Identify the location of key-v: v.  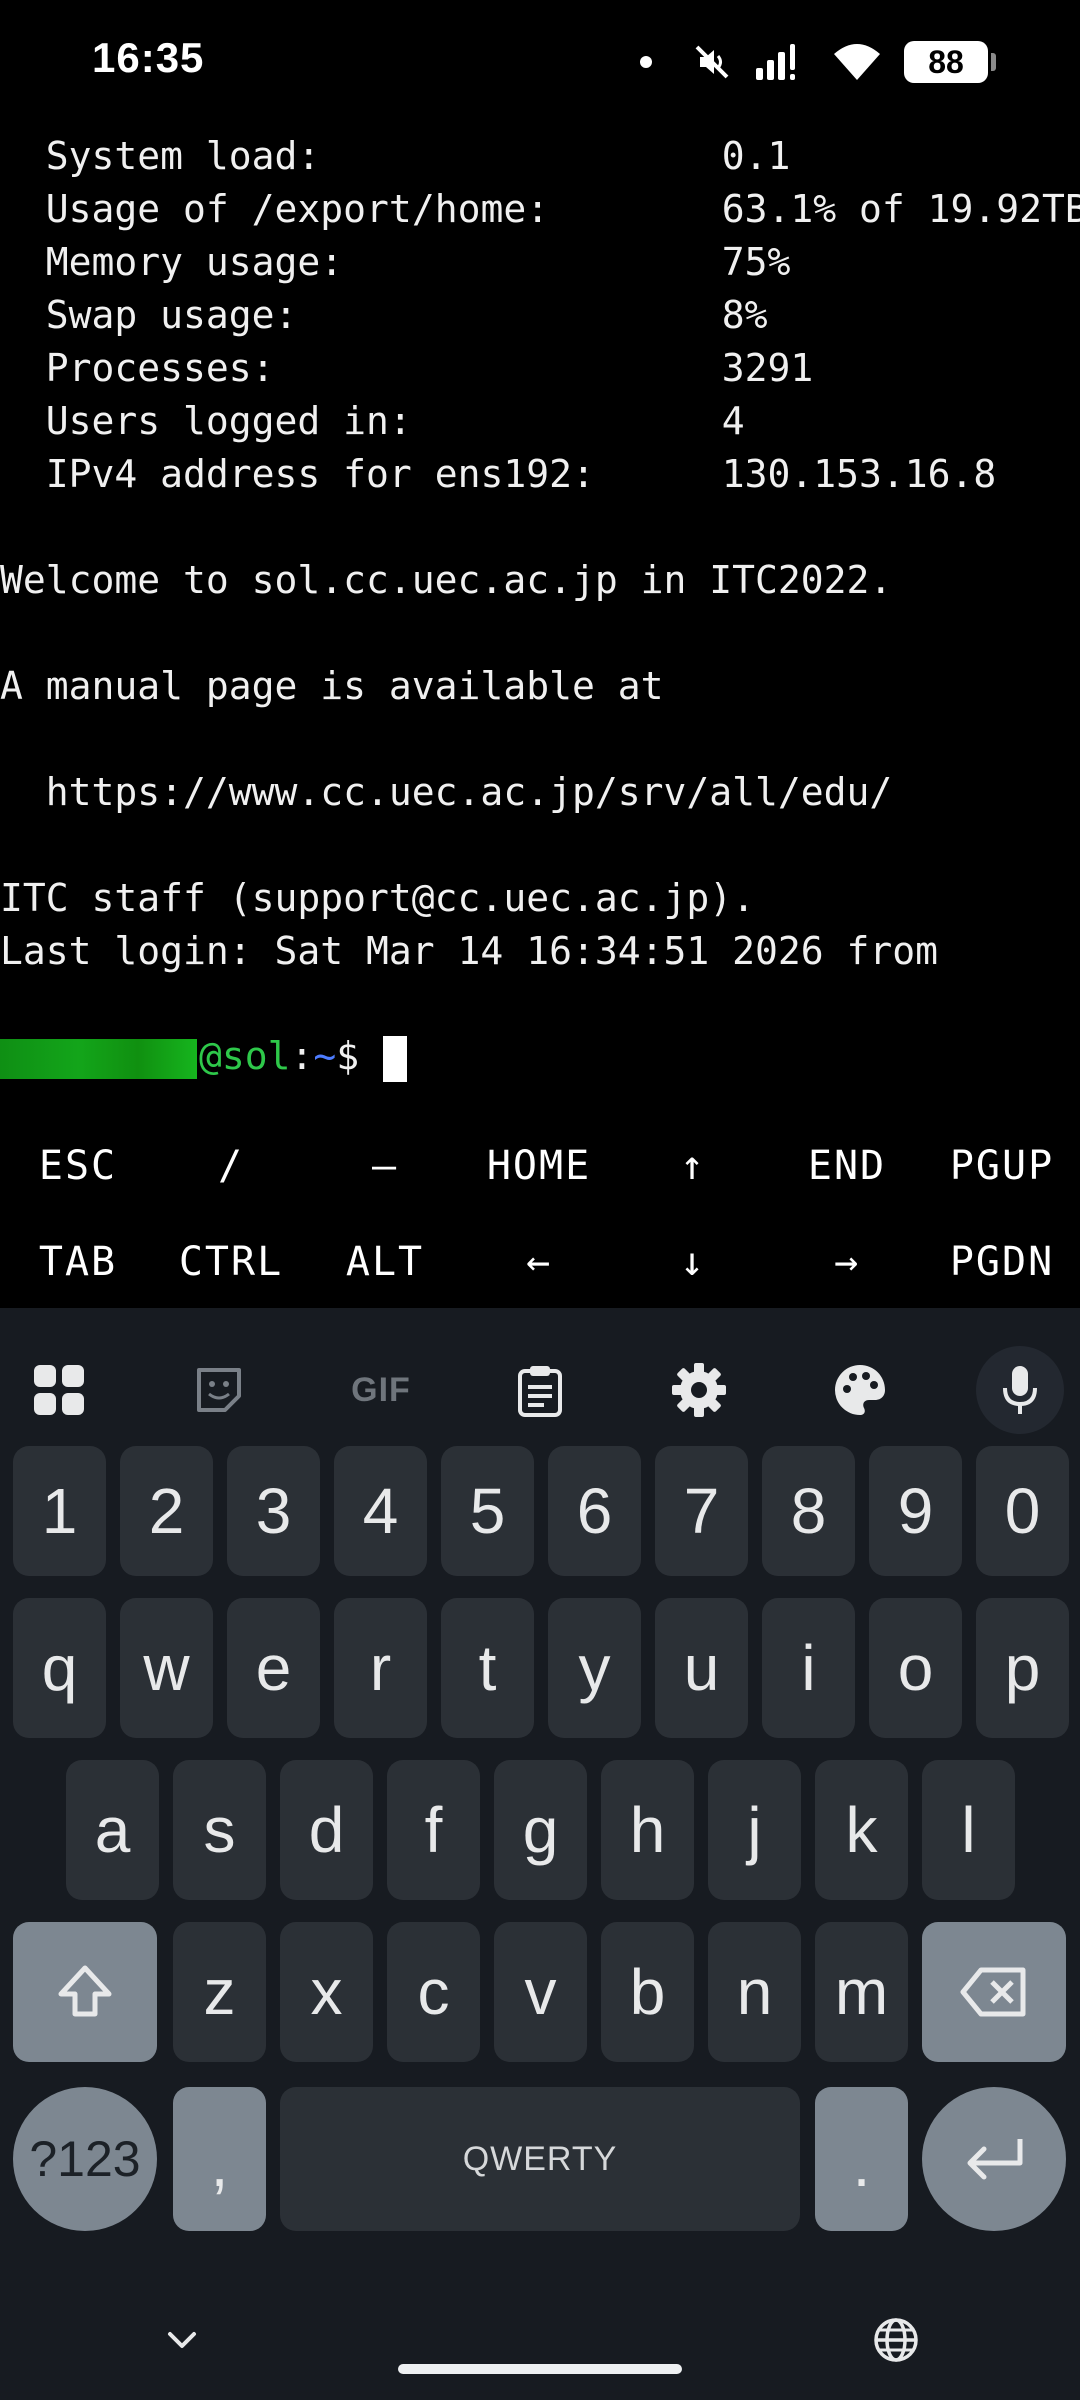
(540, 1992).